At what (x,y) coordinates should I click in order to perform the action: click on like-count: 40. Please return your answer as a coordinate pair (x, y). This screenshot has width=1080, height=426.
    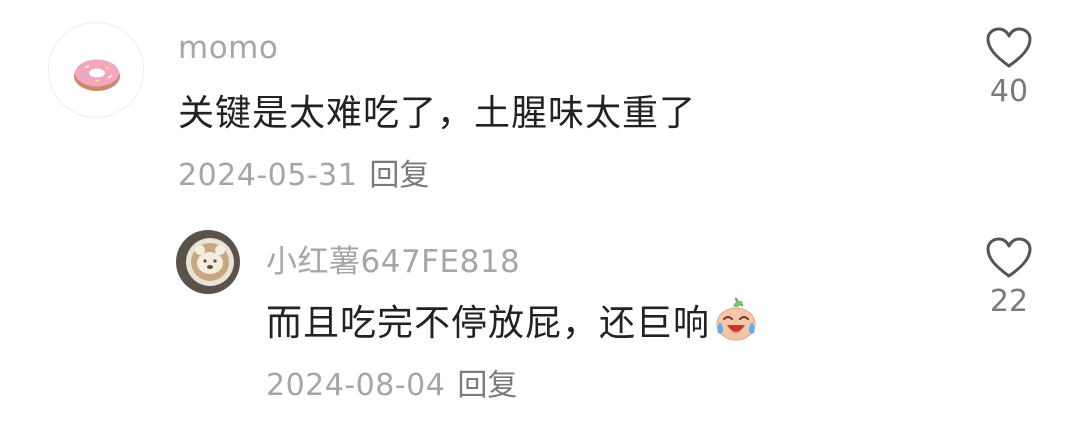
    Looking at the image, I should click on (1009, 91).